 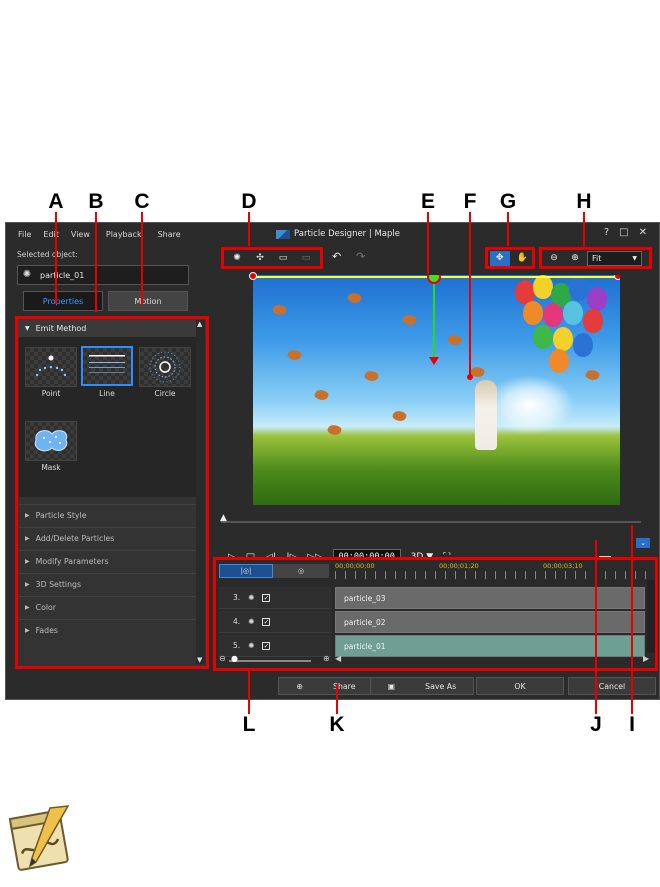 I want to click on tab-motion: Motion, so click(x=148, y=301).